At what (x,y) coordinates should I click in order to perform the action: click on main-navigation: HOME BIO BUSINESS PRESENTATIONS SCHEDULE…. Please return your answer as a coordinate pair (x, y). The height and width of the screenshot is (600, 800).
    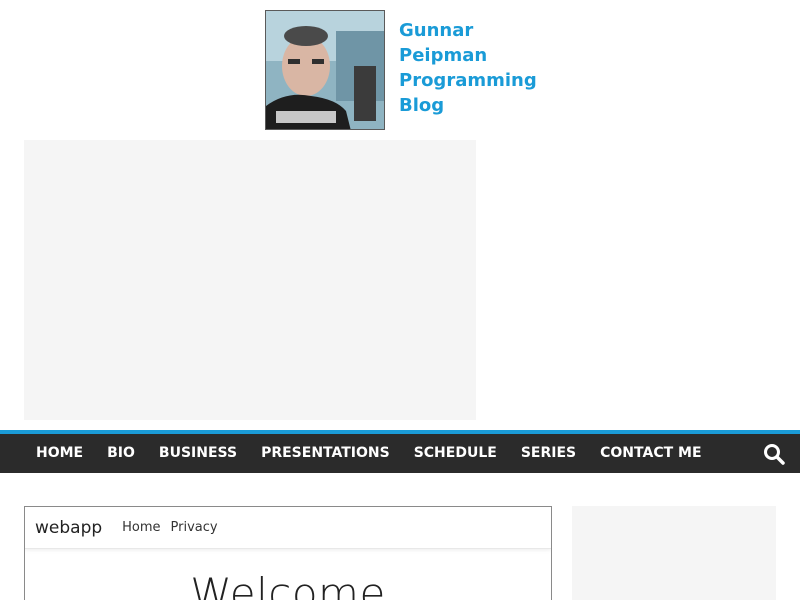
    Looking at the image, I should click on (400, 451).